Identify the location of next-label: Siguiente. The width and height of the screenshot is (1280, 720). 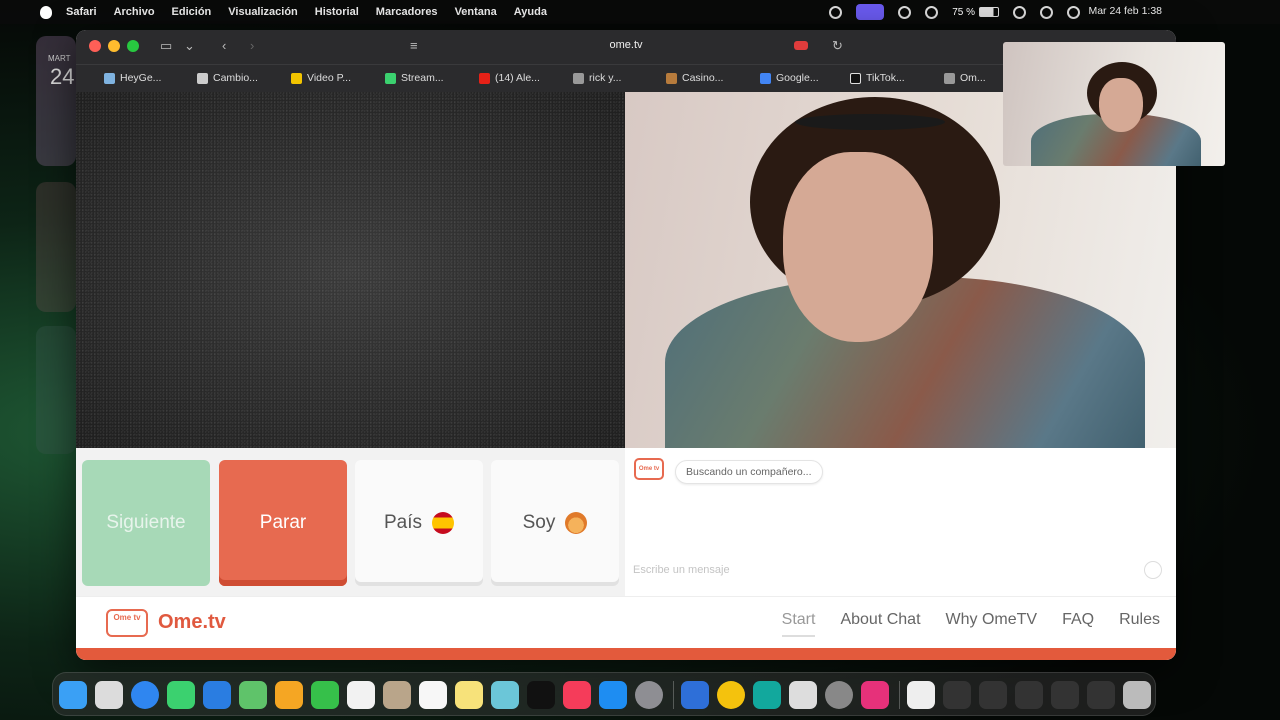
(146, 522).